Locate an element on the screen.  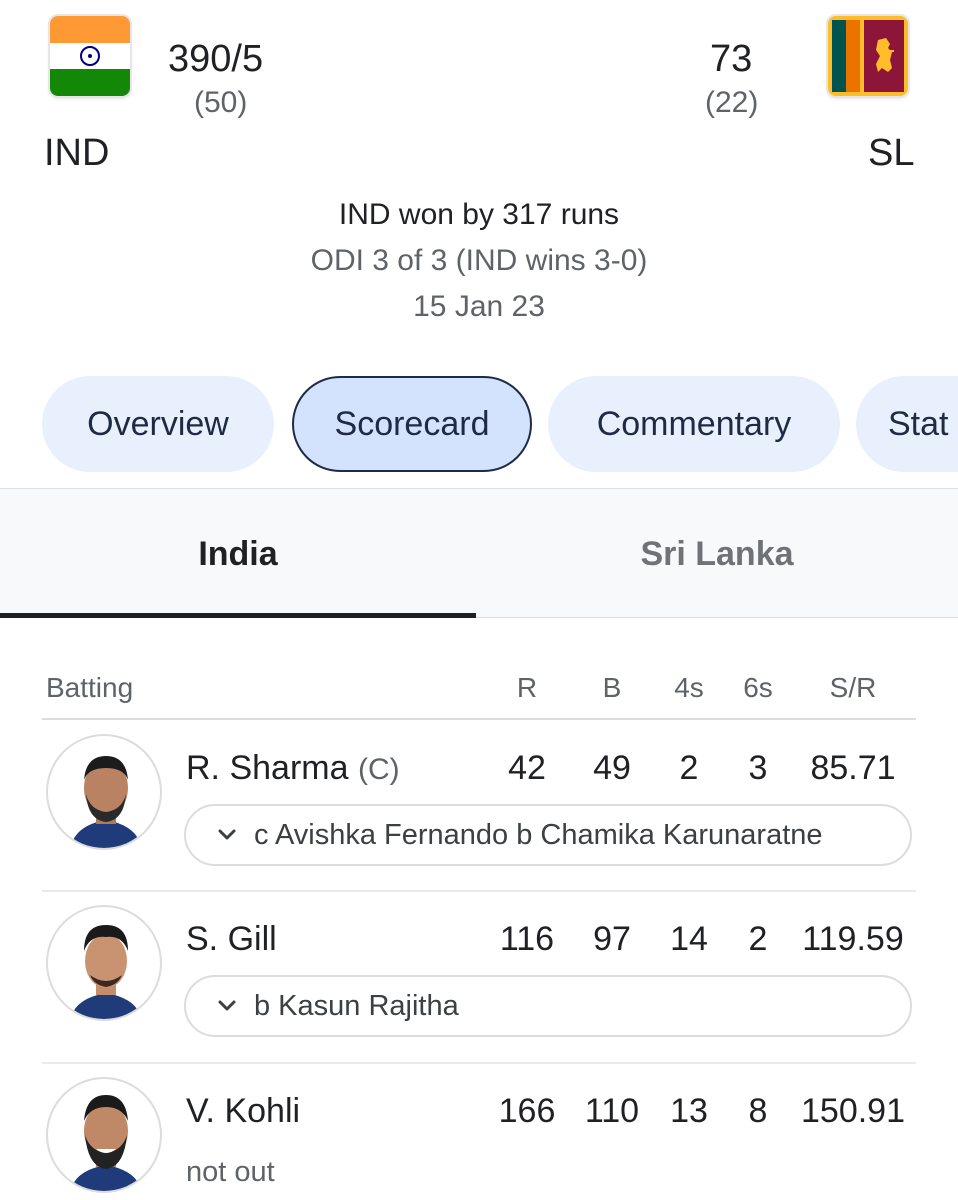
player-runs: 42 is located at coordinates (527, 768).